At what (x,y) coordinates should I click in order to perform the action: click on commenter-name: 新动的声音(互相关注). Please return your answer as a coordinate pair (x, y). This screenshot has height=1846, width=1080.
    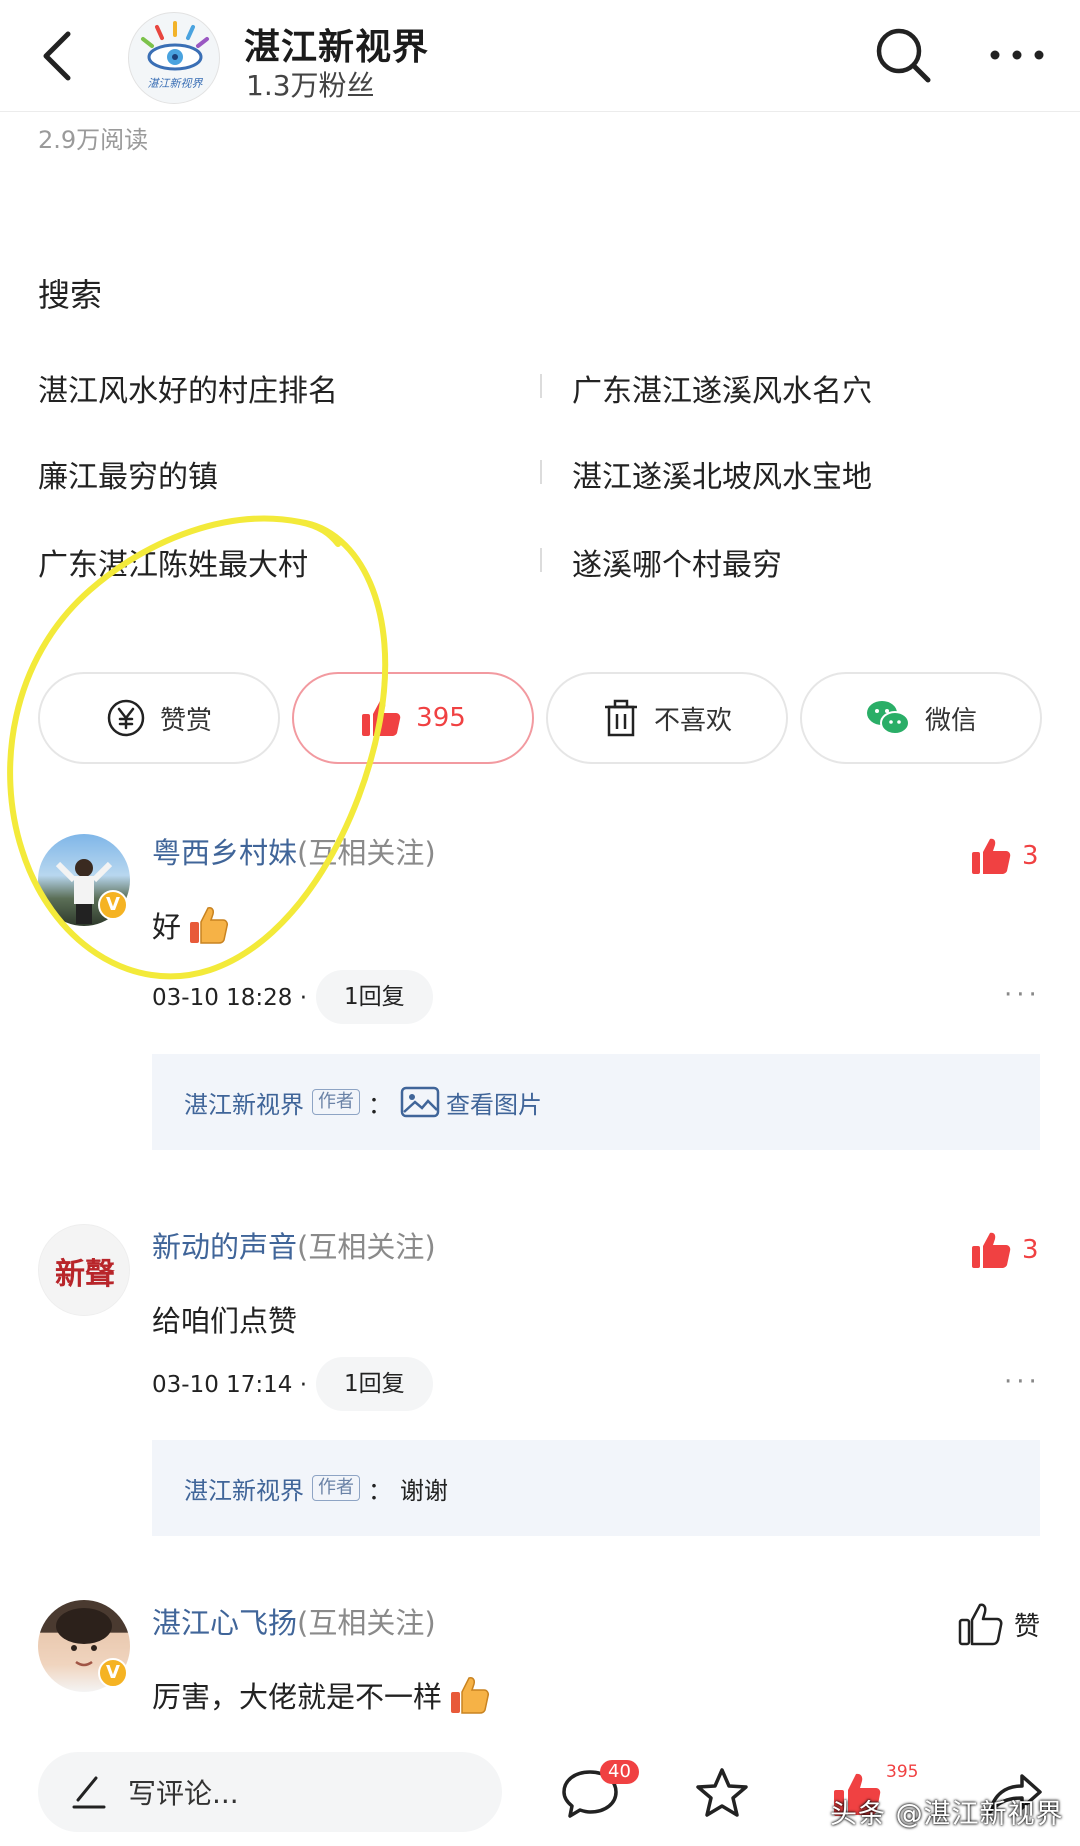
    Looking at the image, I should click on (294, 1245).